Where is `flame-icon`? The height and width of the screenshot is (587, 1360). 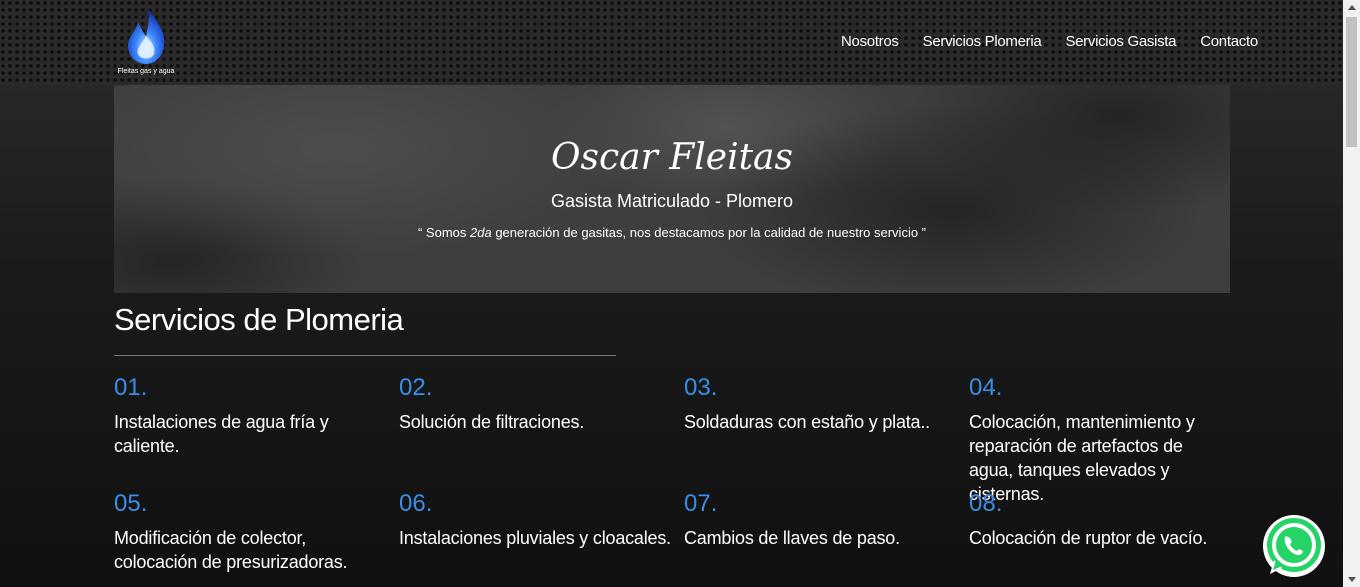 flame-icon is located at coordinates (146, 36).